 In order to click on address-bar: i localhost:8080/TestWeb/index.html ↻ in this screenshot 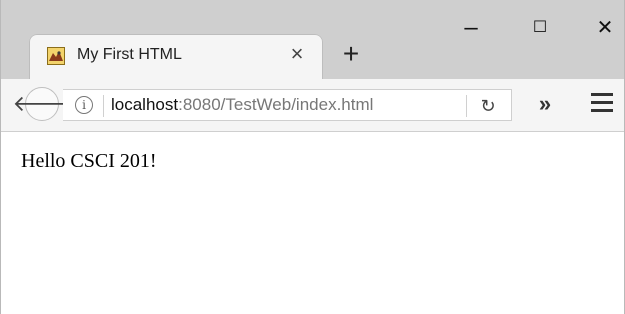, I will do `click(287, 105)`.